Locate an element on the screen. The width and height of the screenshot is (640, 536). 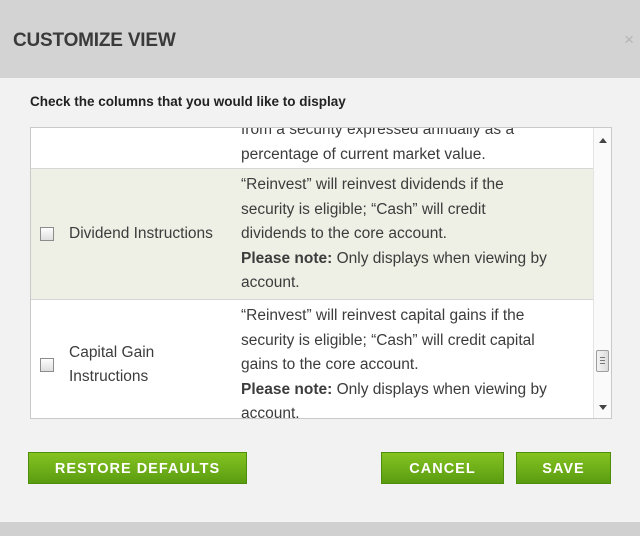
scroll-down-arrow-icon is located at coordinates (603, 407).